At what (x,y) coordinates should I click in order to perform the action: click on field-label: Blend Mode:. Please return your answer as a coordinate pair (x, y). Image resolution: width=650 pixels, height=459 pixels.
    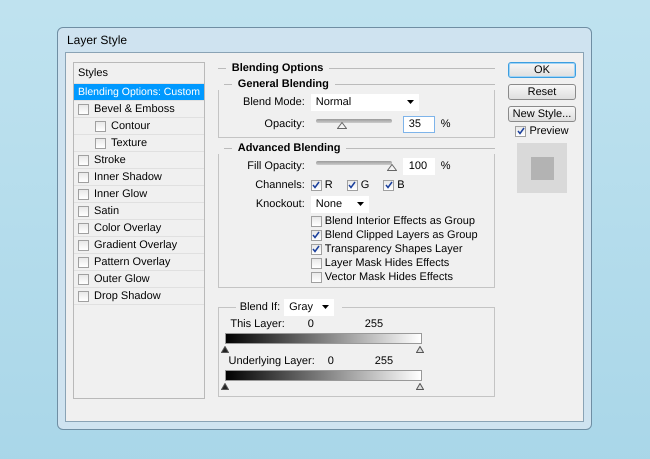
    Looking at the image, I should click on (273, 102).